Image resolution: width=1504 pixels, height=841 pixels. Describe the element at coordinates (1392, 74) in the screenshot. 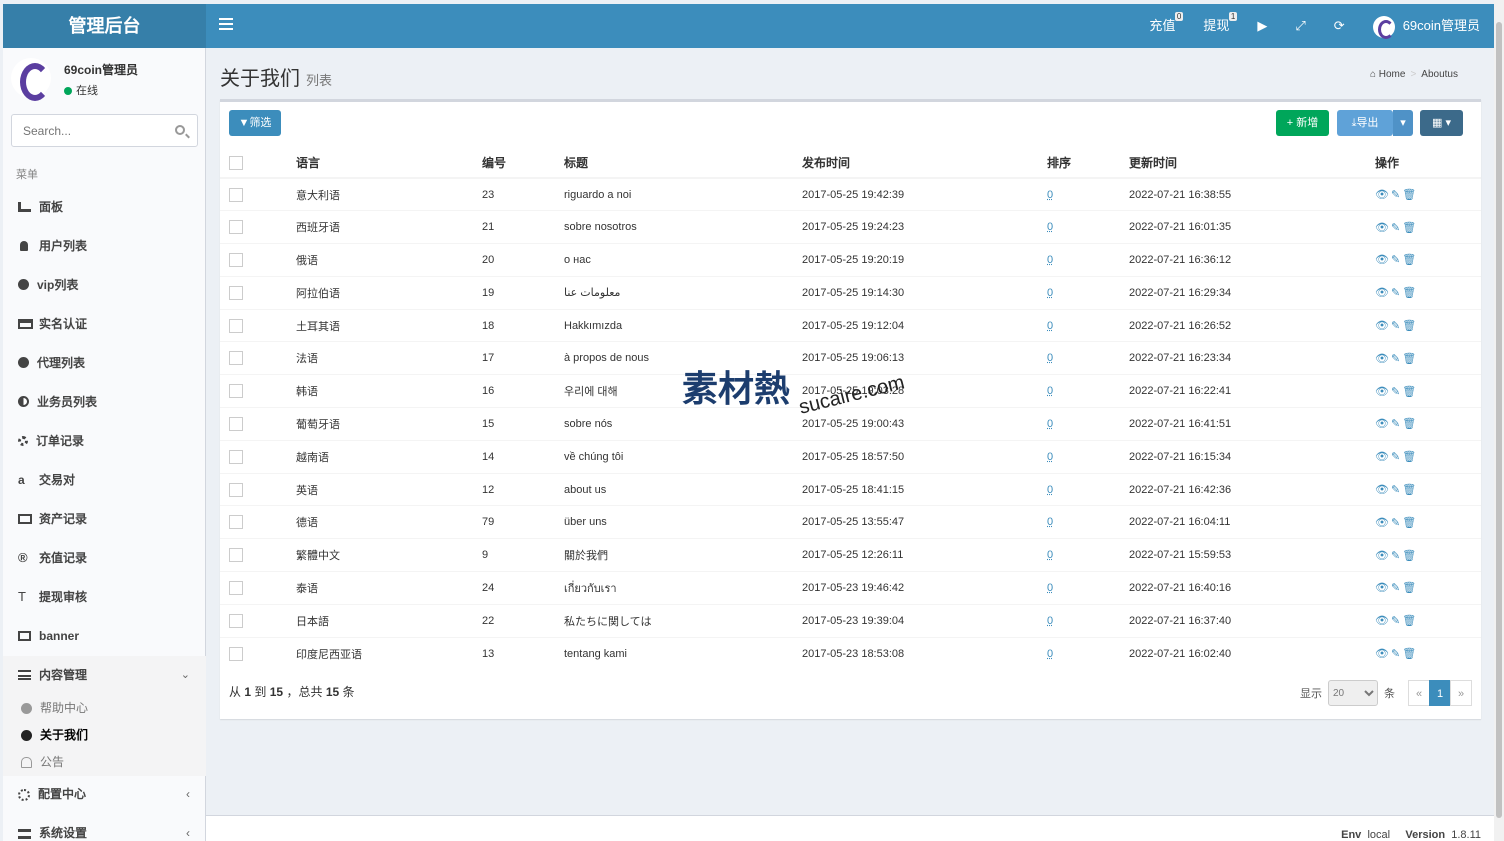

I see `breadcrumb-home: Home` at that location.